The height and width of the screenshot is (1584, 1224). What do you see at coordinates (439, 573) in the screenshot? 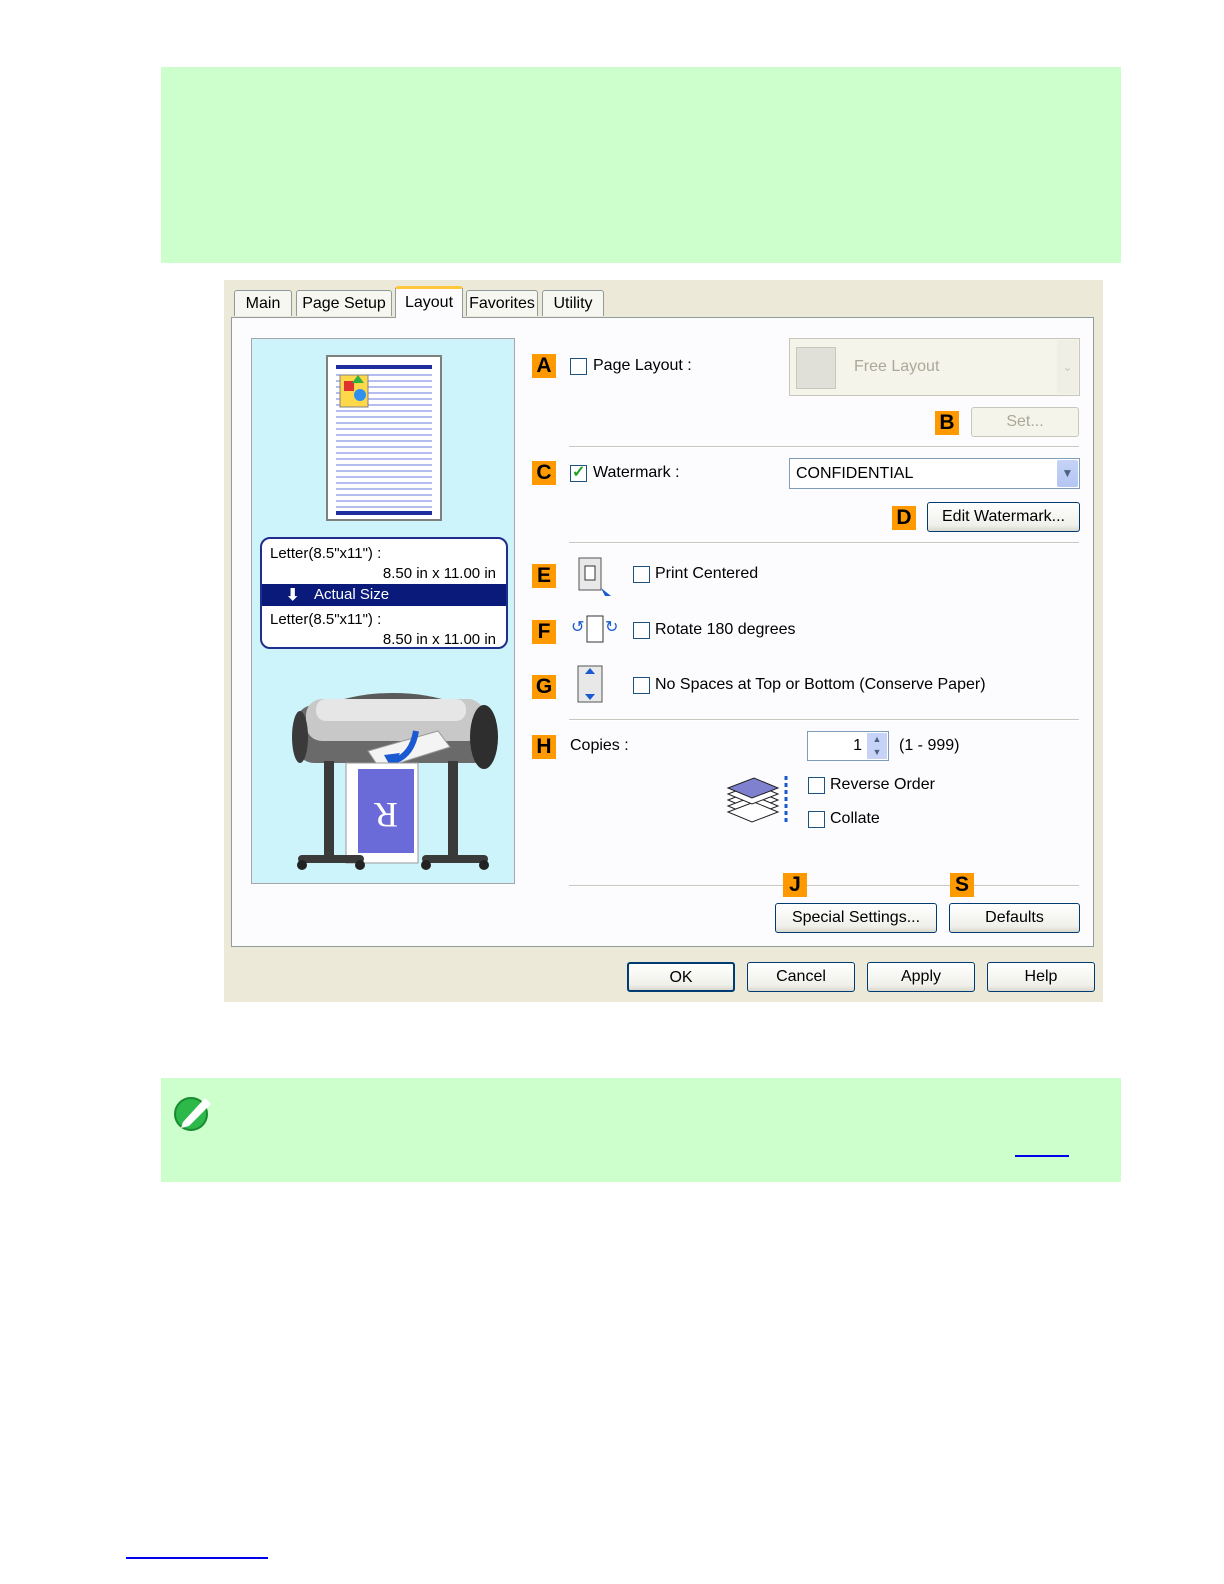
I see `original-size-value: 8.50 in x 11.00 in` at bounding box center [439, 573].